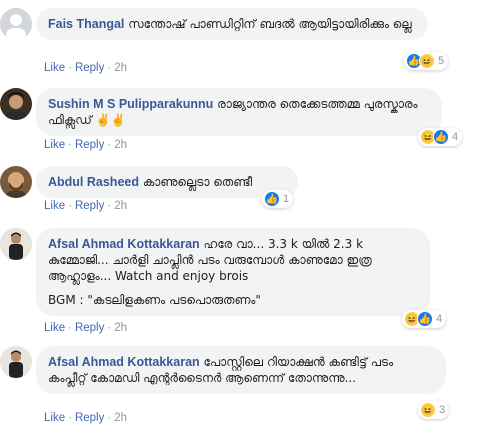 The height and width of the screenshot is (442, 480). I want to click on reaction-count: 3, so click(442, 410).